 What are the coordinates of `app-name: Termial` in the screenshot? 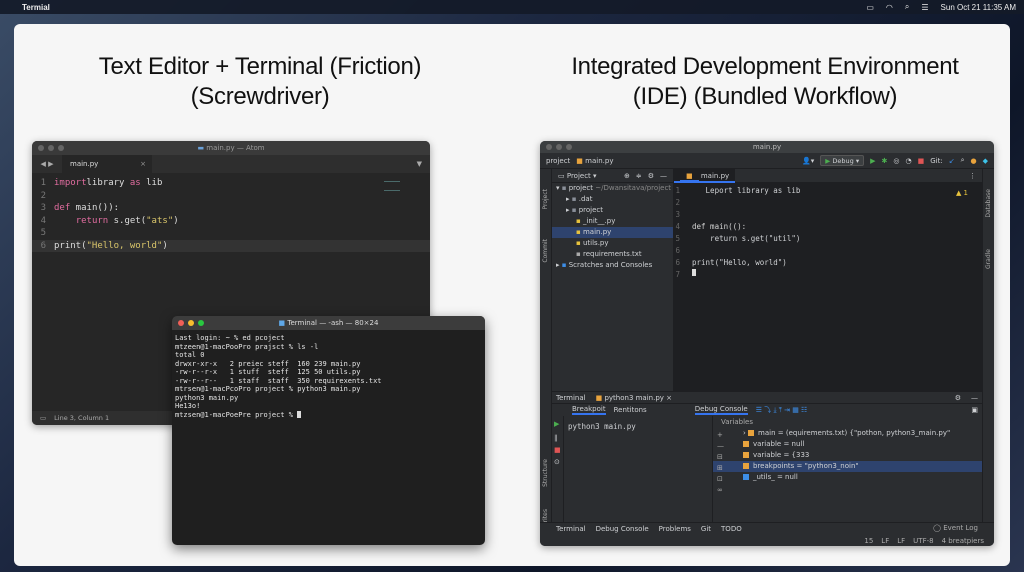 It's located at (36, 7).